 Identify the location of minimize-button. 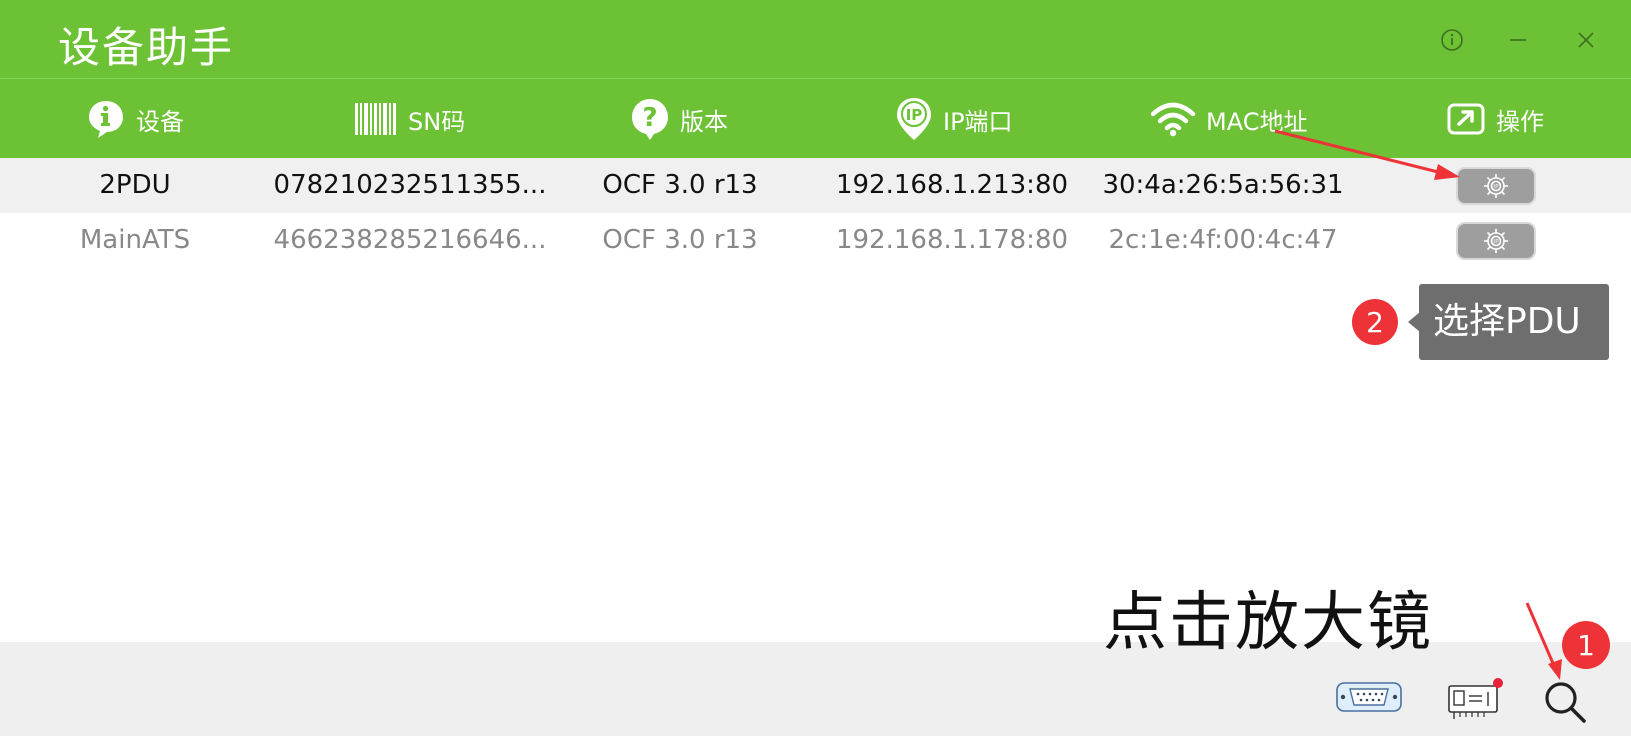
(1518, 40).